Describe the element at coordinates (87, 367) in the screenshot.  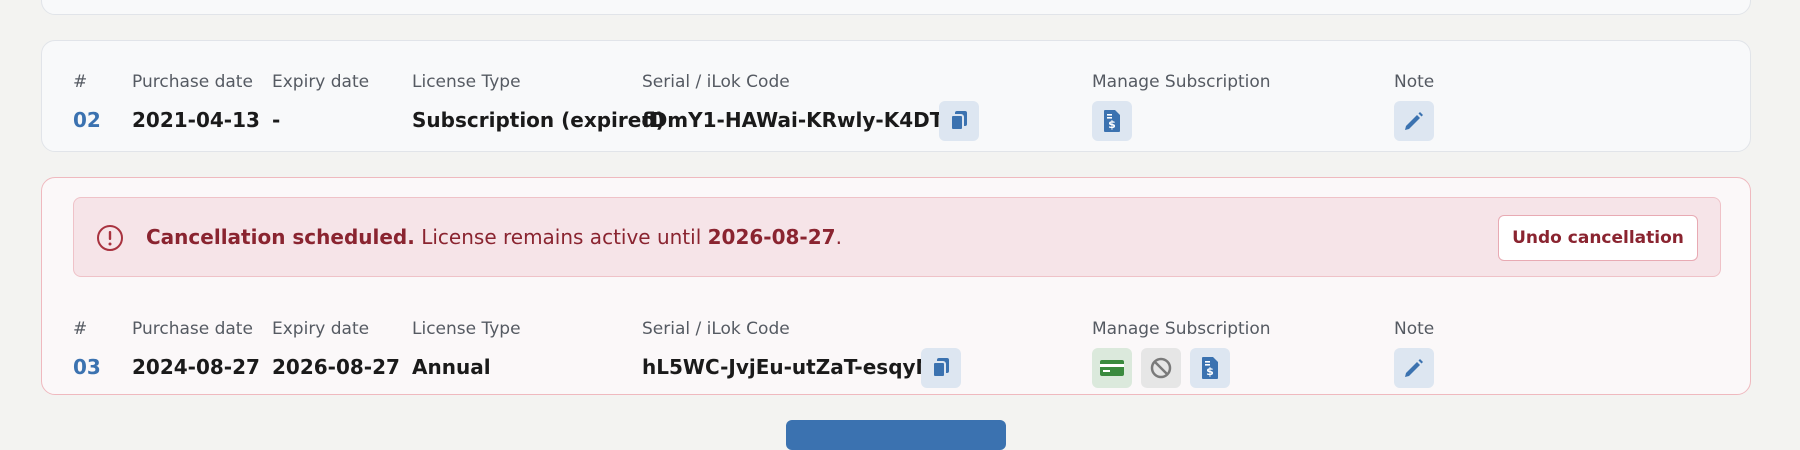
I see `license-number: 03` at that location.